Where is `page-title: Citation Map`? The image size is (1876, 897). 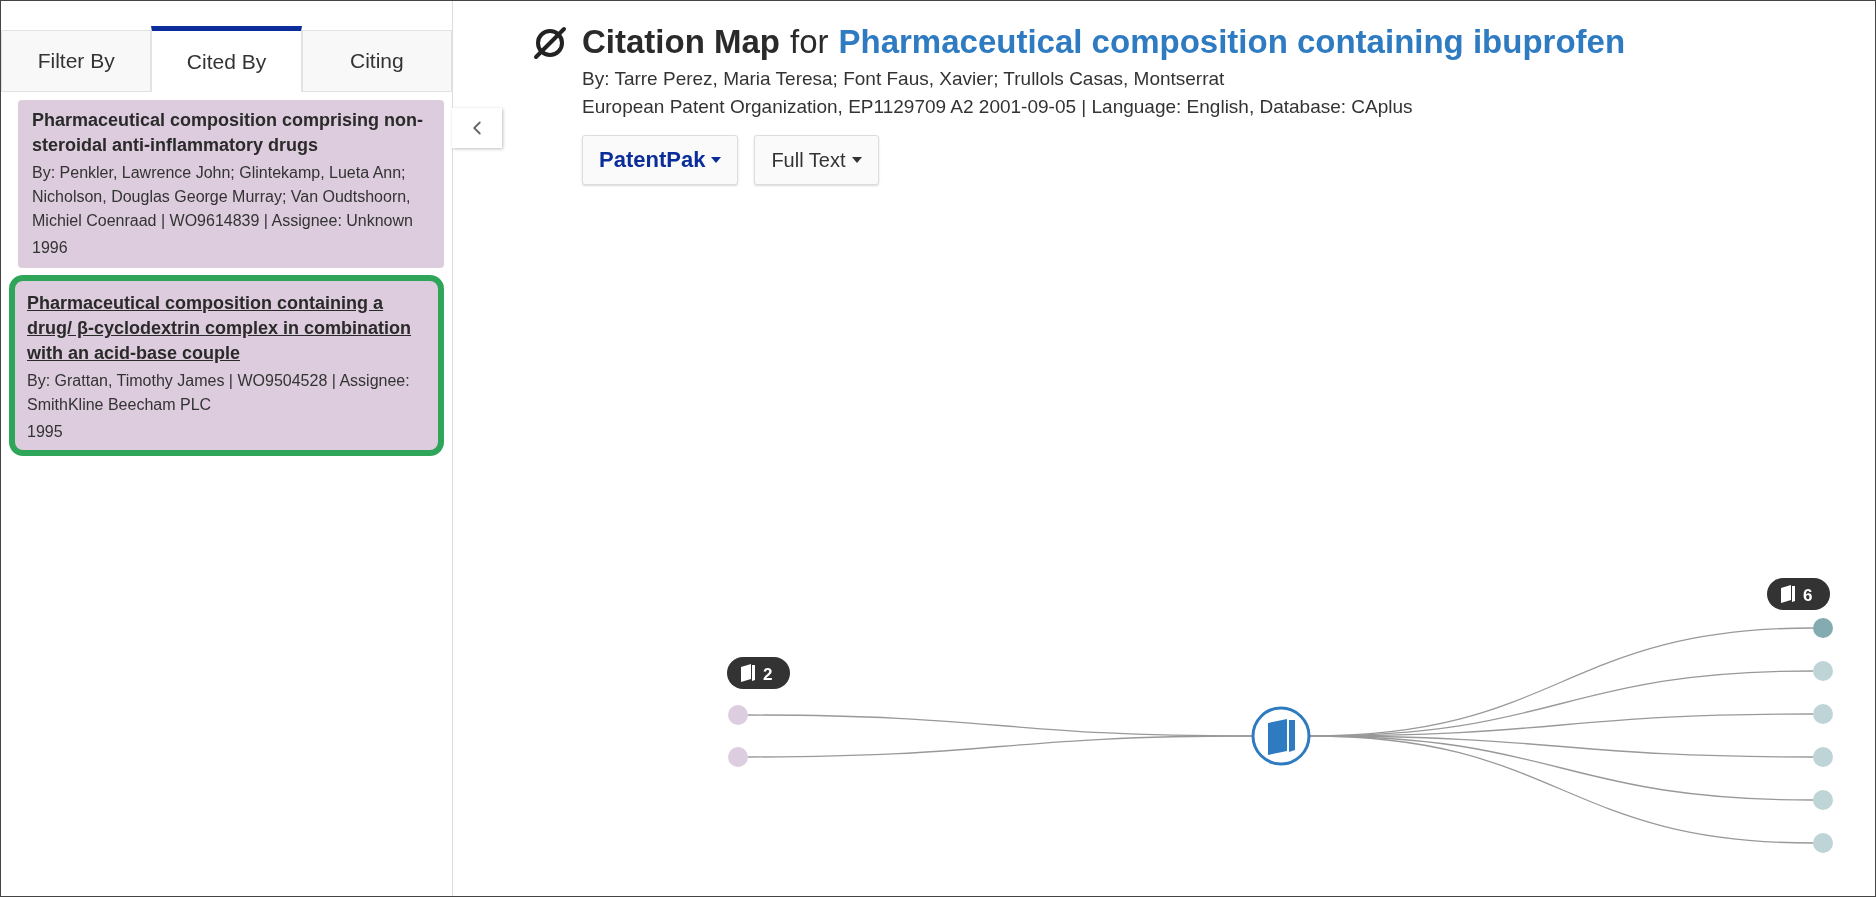
page-title: Citation Map is located at coordinates (681, 42).